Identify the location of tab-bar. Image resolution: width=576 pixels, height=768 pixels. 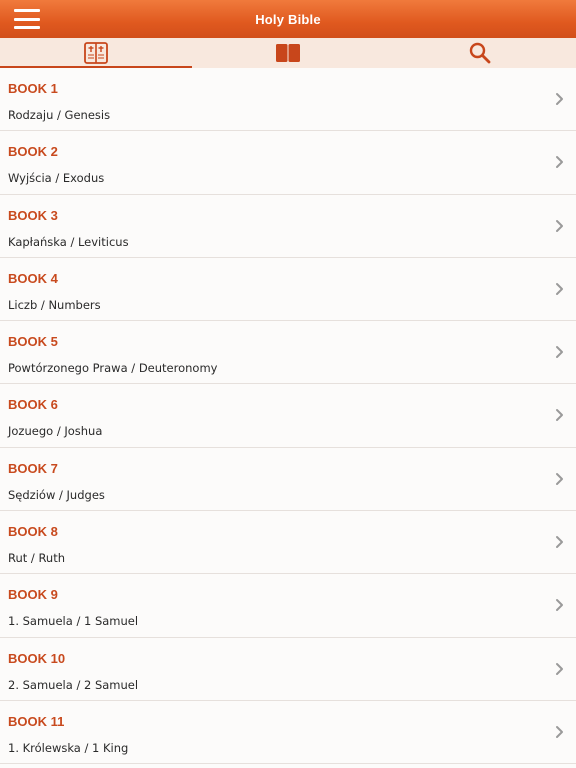
(288, 53).